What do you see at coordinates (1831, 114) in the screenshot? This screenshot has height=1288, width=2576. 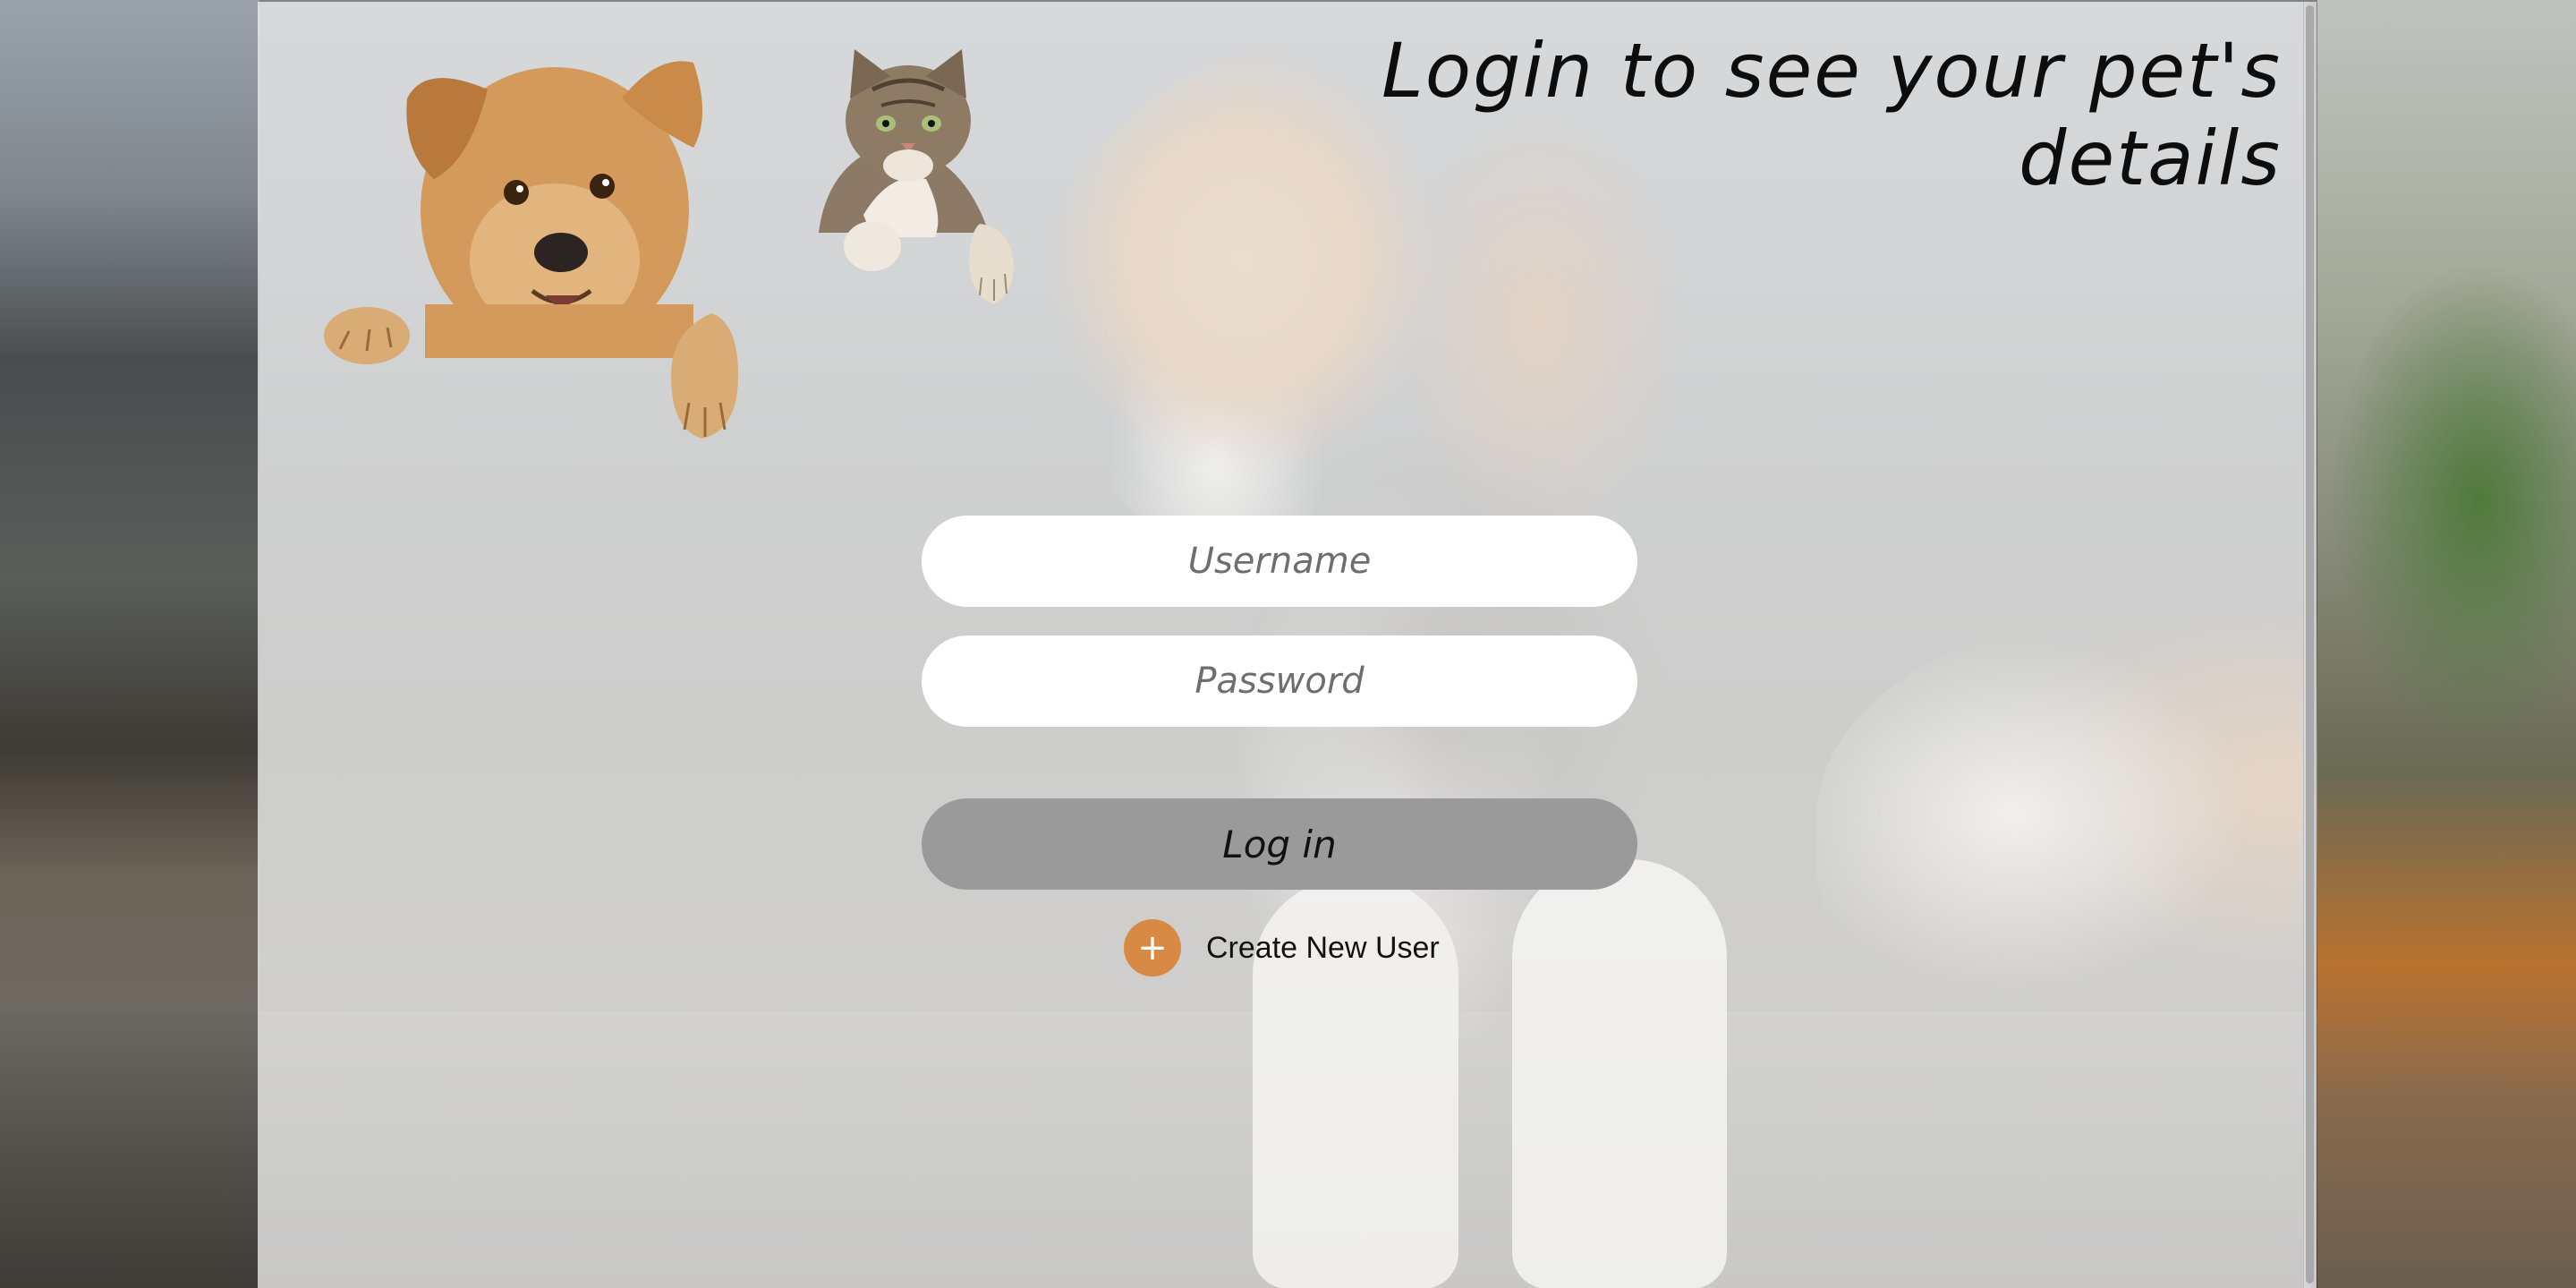 I see `page-title: Login to see your pet's details` at bounding box center [1831, 114].